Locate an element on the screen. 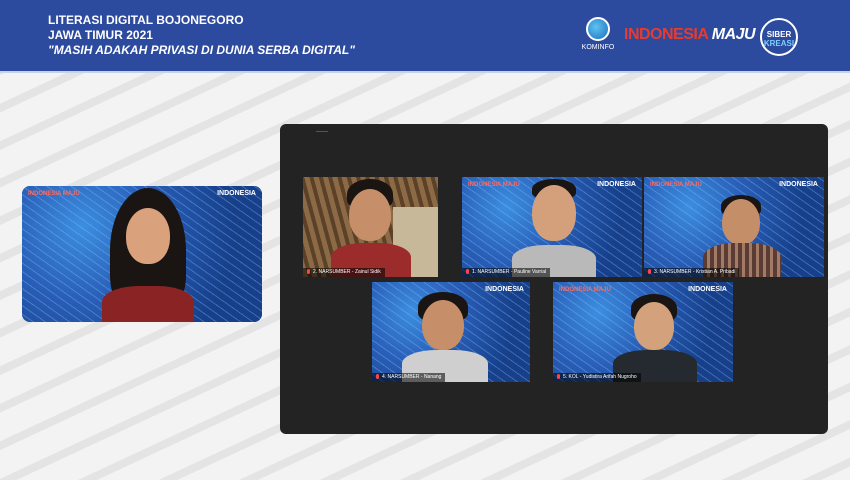 Image resolution: width=850 pixels, height=480 pixels. participant-3-face is located at coordinates (741, 222).